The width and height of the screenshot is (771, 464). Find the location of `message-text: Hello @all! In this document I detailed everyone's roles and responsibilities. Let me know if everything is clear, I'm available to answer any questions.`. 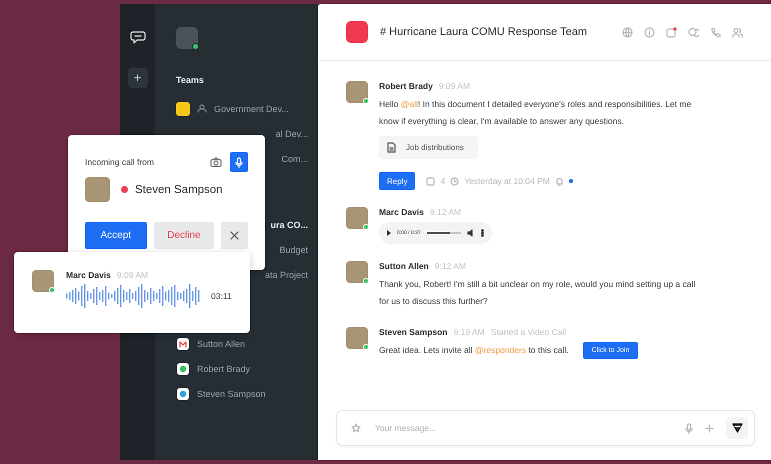

message-text: Hello @all! In this document I detailed everyone's roles and responsibilities. Let me know if everything is clear, I'm available to answer any questions. is located at coordinates (535, 113).